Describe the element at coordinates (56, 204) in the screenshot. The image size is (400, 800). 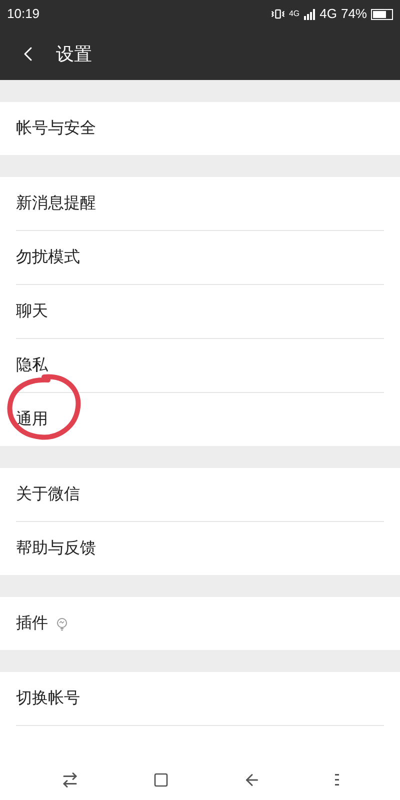
I see `item-label: 新消息提醒` at that location.